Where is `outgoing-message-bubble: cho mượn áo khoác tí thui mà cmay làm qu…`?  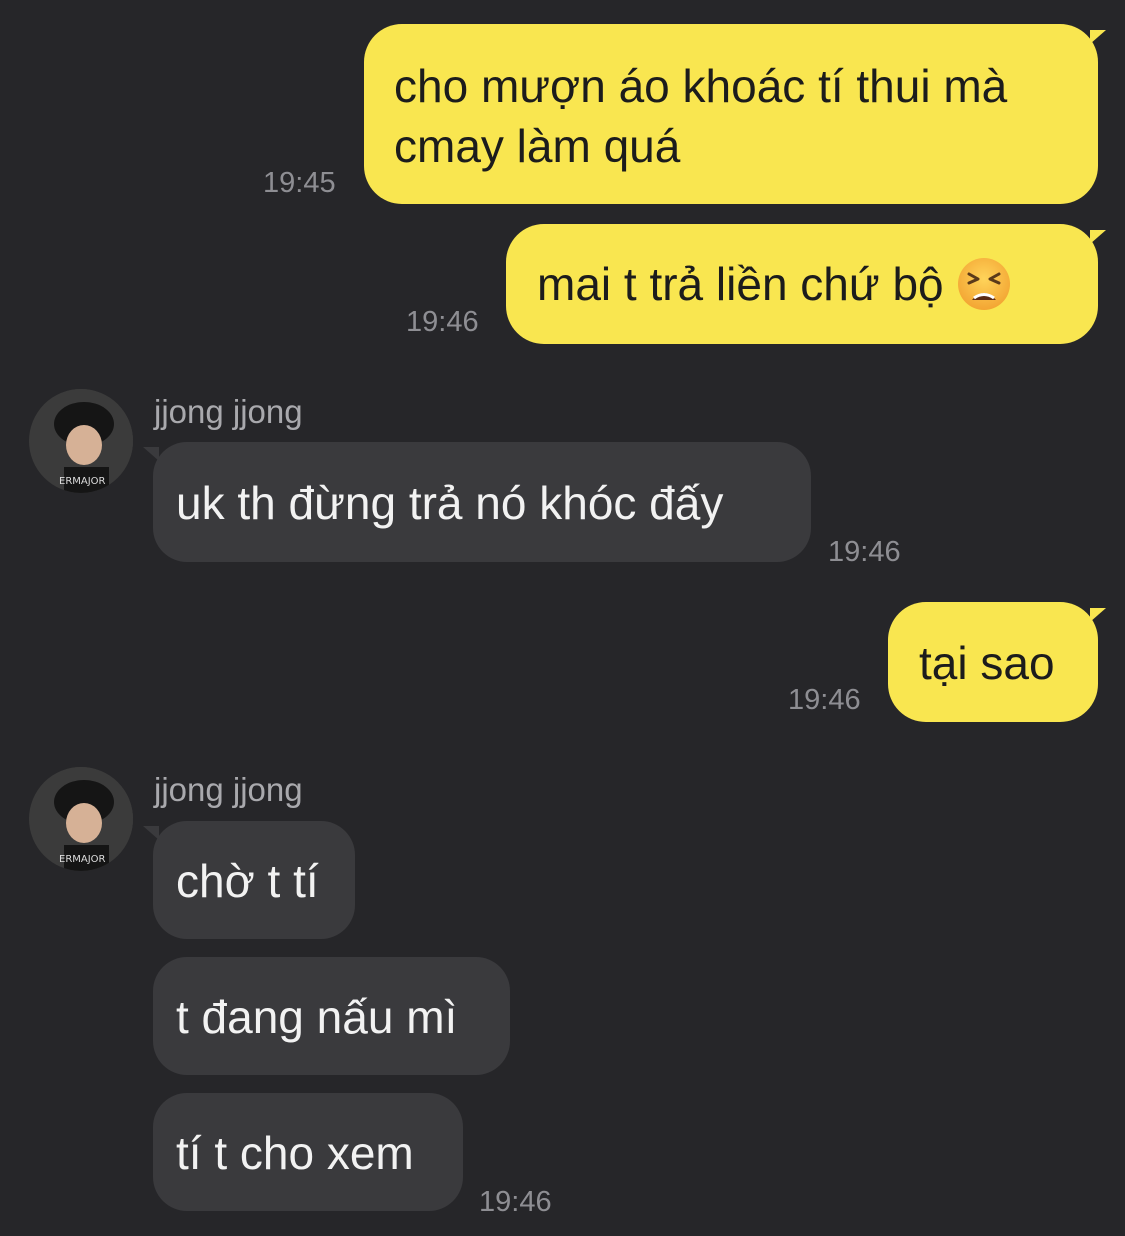 outgoing-message-bubble: cho mượn áo khoác tí thui mà cmay làm qu… is located at coordinates (731, 114).